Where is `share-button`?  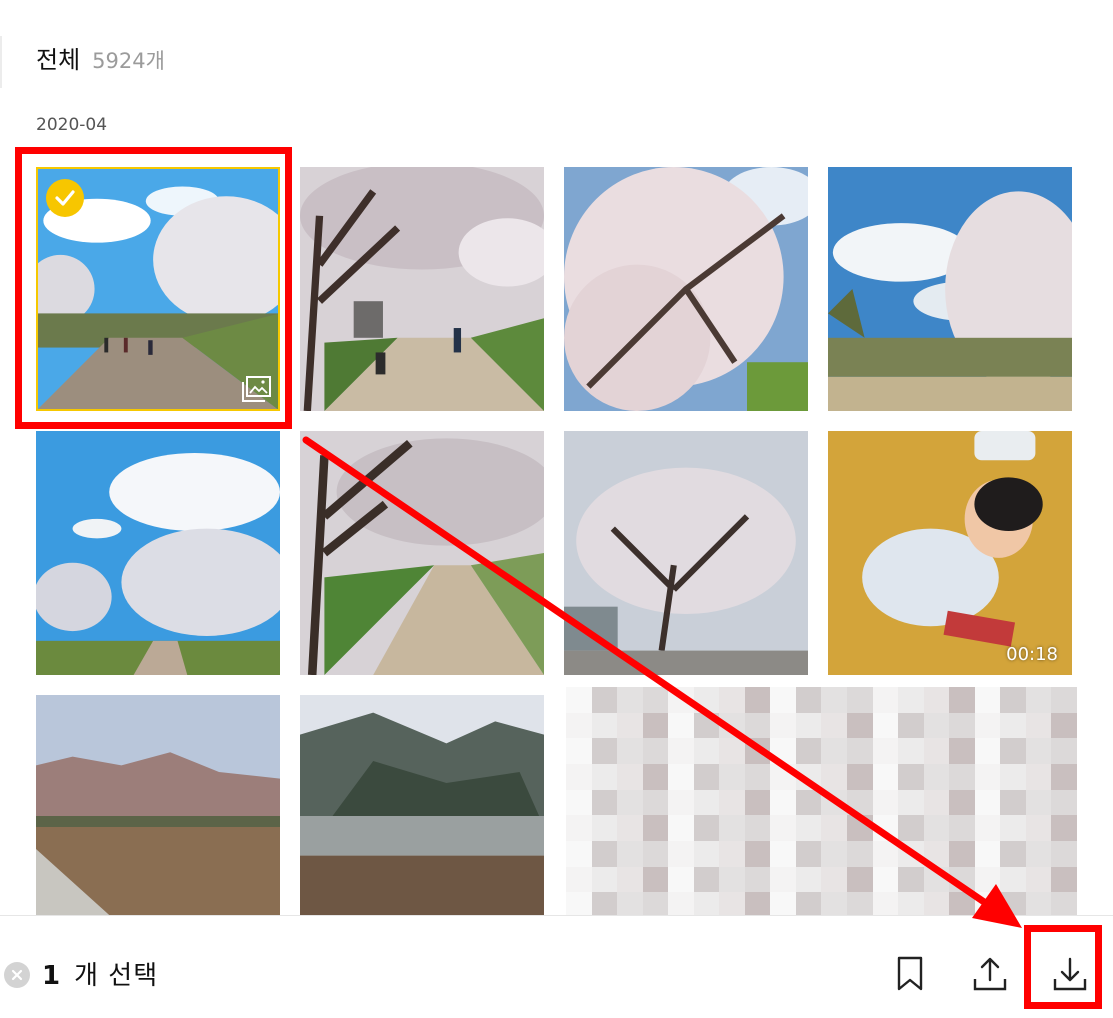
share-button is located at coordinates (990, 974).